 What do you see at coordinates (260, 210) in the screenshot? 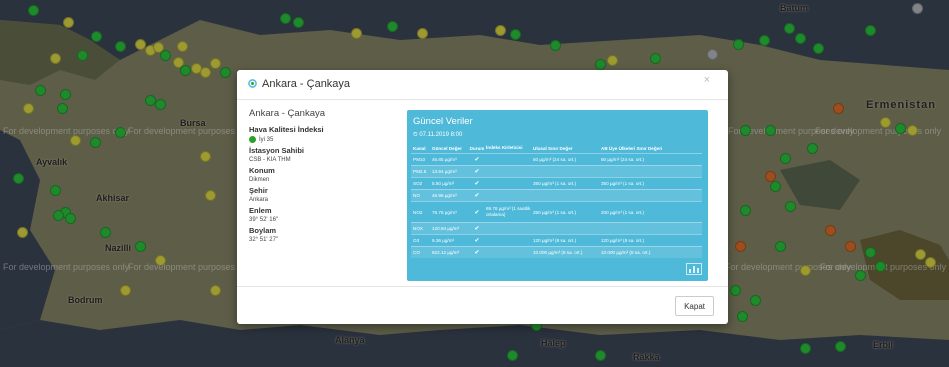
I see `lat-heading: Enlem` at bounding box center [260, 210].